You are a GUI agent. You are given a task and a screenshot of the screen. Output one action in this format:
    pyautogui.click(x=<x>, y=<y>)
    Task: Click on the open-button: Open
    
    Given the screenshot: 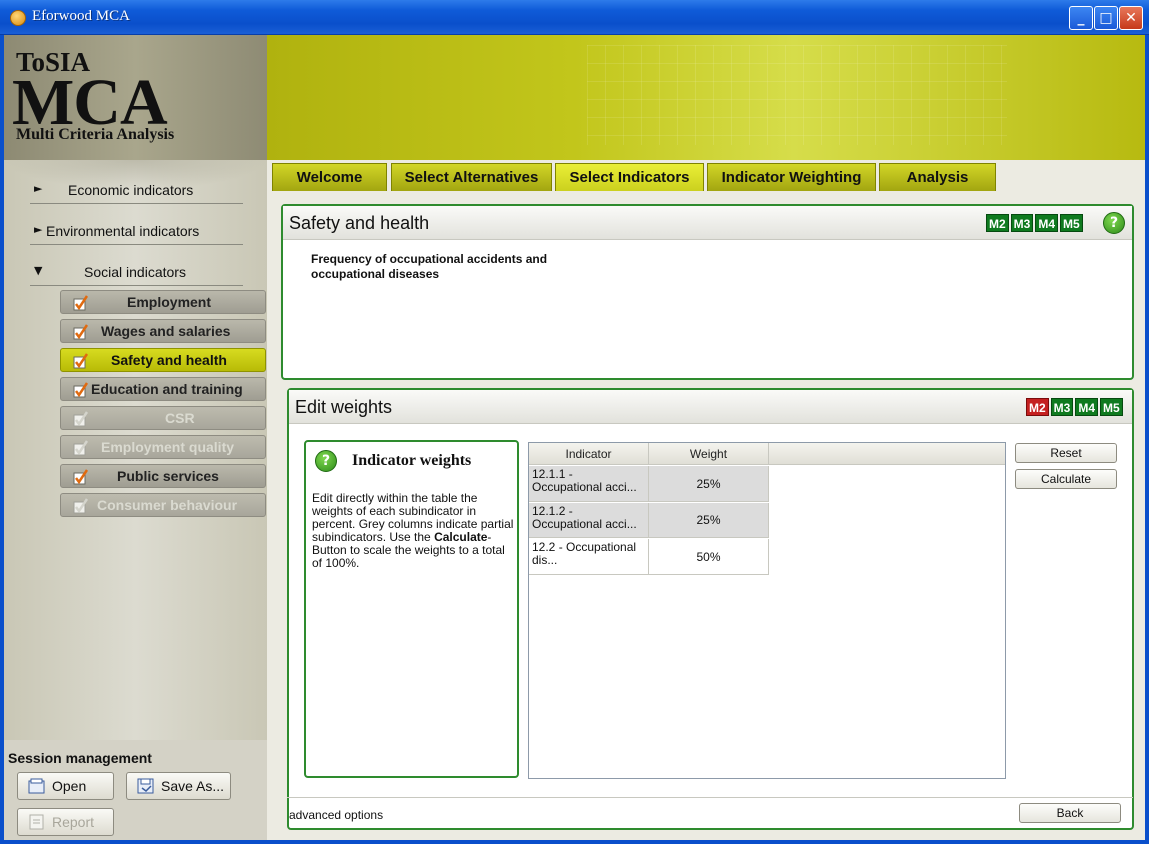 What is the action you would take?
    pyautogui.click(x=65, y=786)
    